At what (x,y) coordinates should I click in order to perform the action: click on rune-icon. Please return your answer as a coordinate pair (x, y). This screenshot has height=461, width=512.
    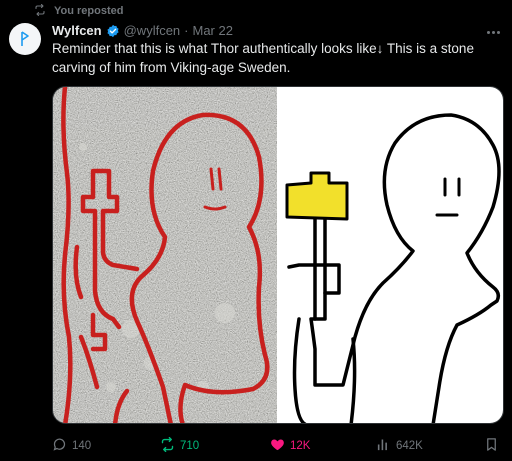
    Looking at the image, I should click on (25, 38).